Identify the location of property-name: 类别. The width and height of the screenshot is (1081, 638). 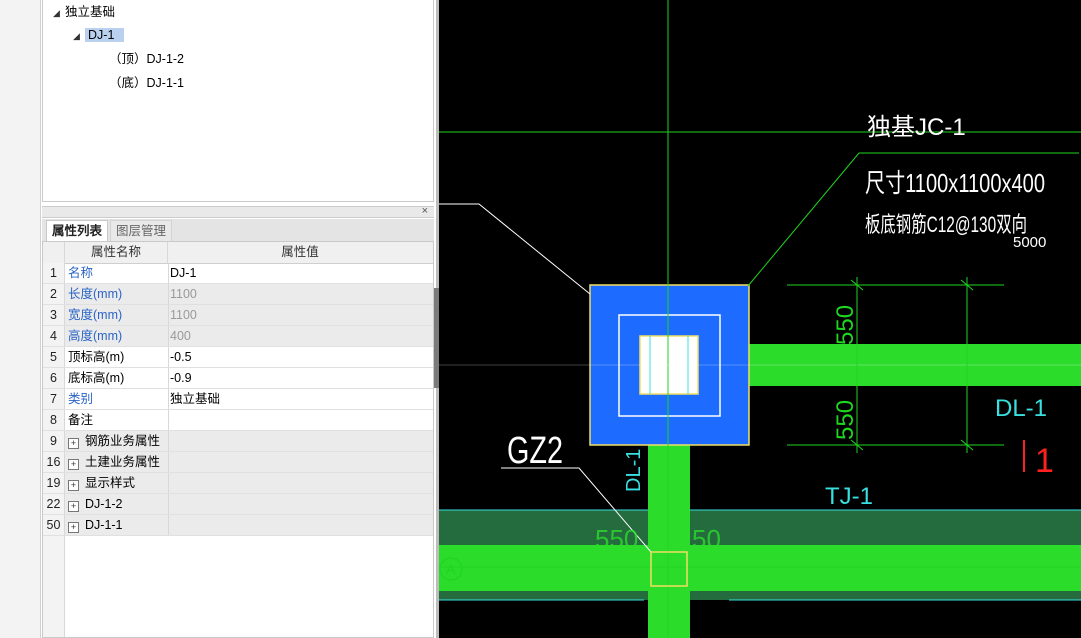
(117, 399).